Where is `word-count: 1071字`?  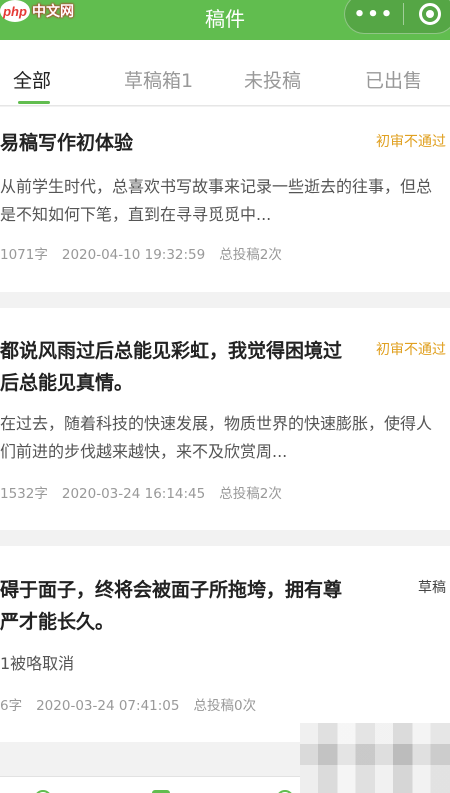 word-count: 1071字 is located at coordinates (24, 255).